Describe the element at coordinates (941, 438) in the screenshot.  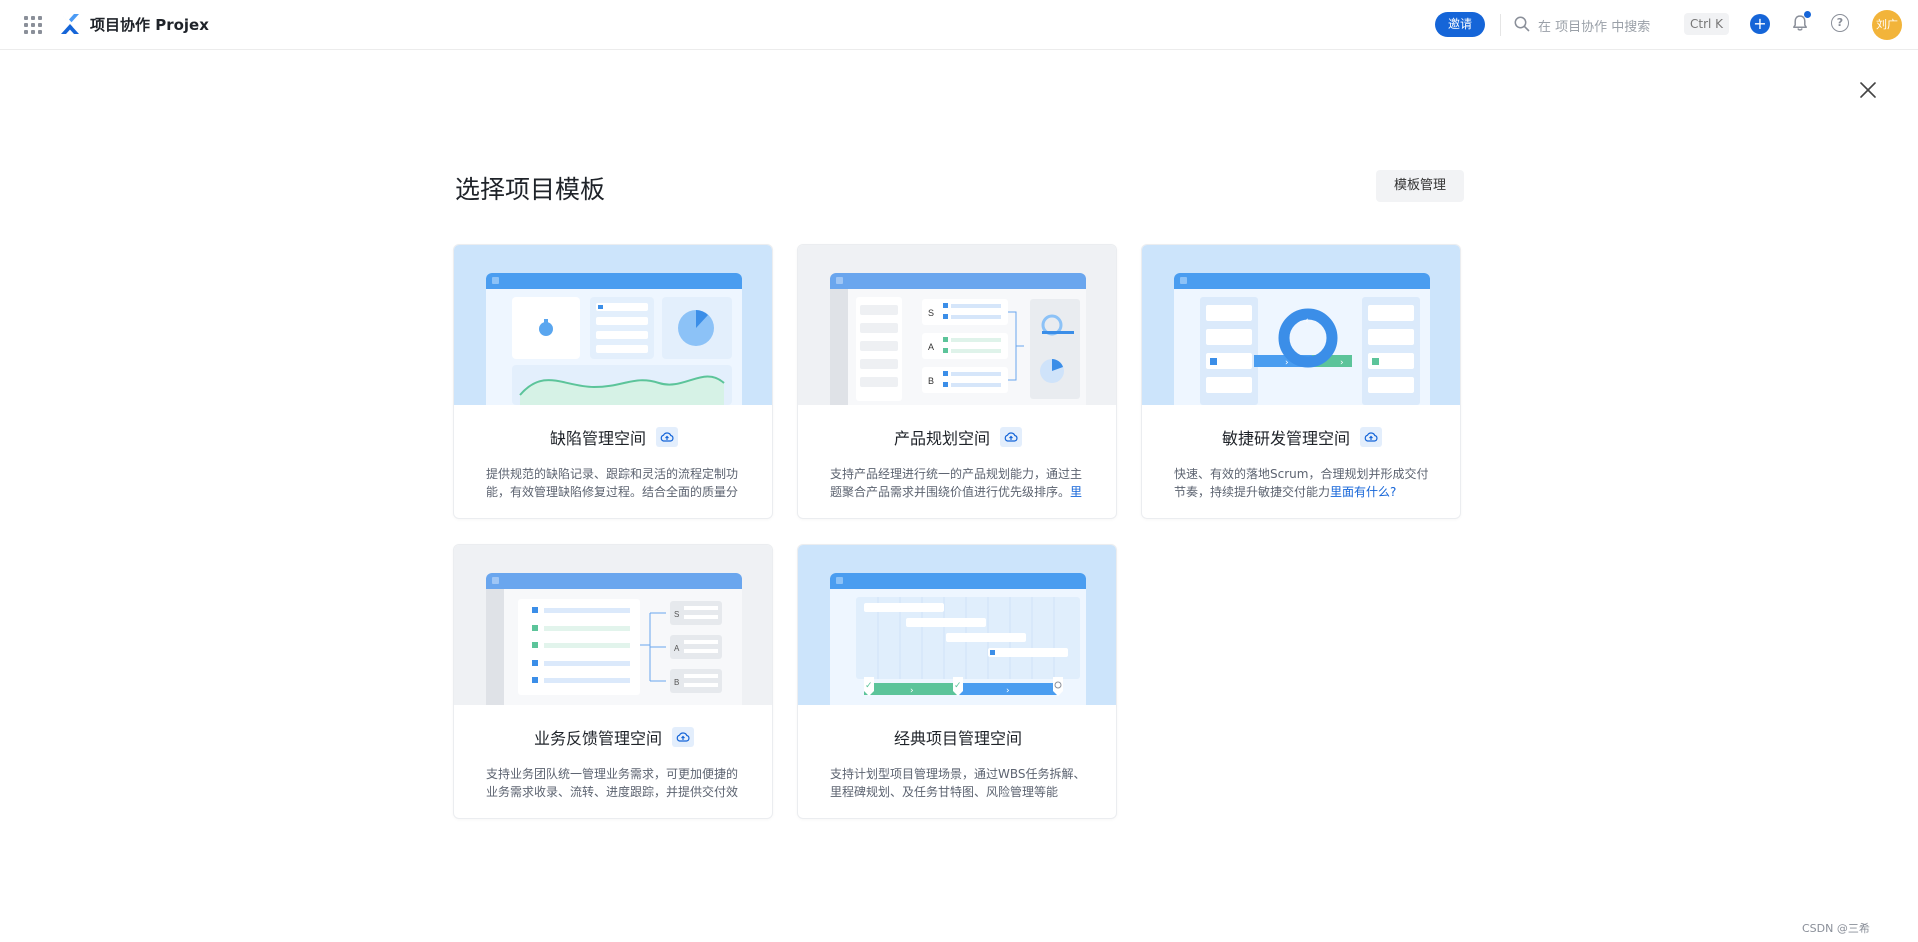
I see `card-title: 产品规划空间` at that location.